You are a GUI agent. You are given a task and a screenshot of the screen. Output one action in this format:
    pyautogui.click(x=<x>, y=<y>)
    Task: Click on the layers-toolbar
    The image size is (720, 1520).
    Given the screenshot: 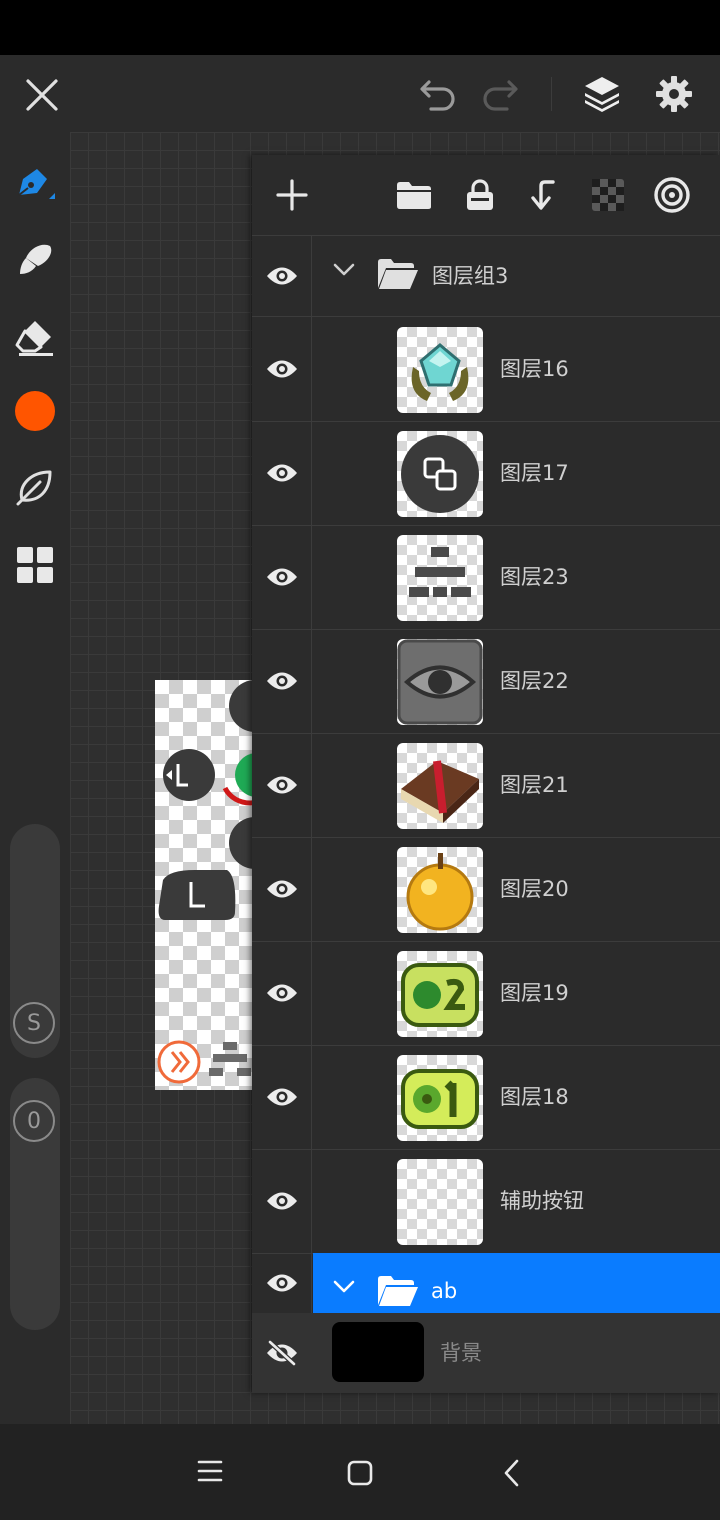 What is the action you would take?
    pyautogui.click(x=486, y=195)
    